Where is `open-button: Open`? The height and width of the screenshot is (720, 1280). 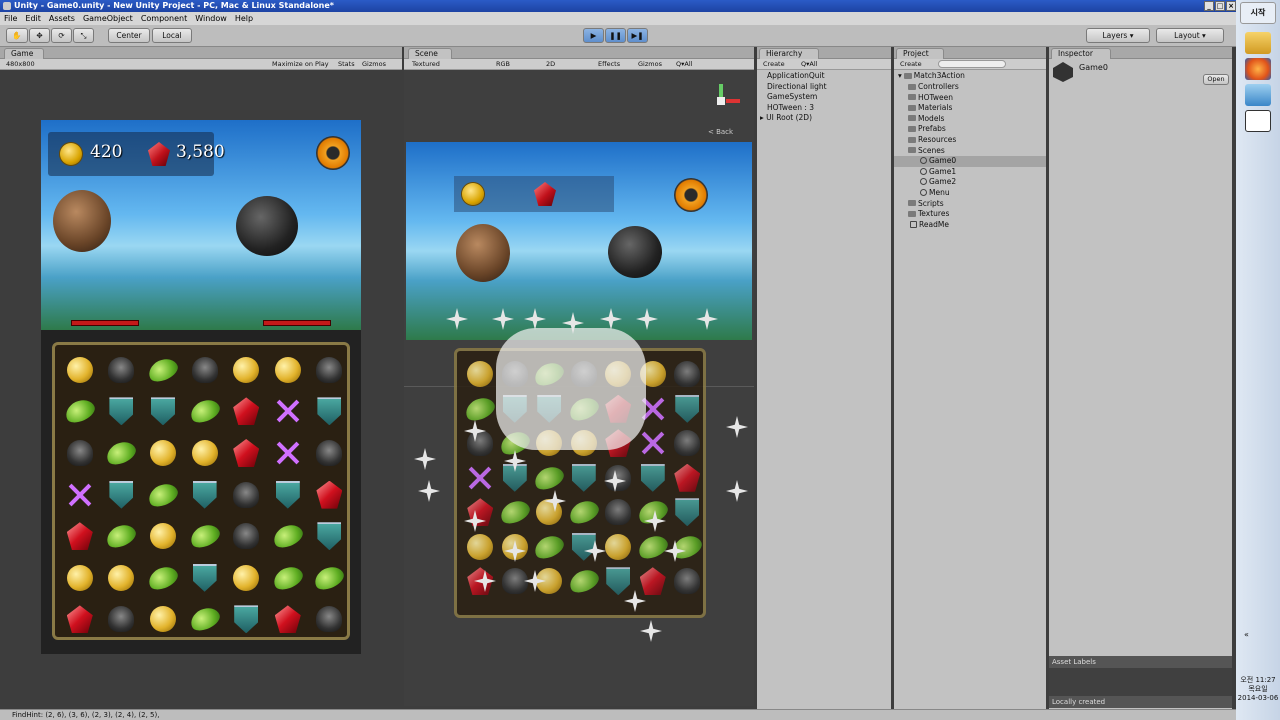 open-button: Open is located at coordinates (1216, 79).